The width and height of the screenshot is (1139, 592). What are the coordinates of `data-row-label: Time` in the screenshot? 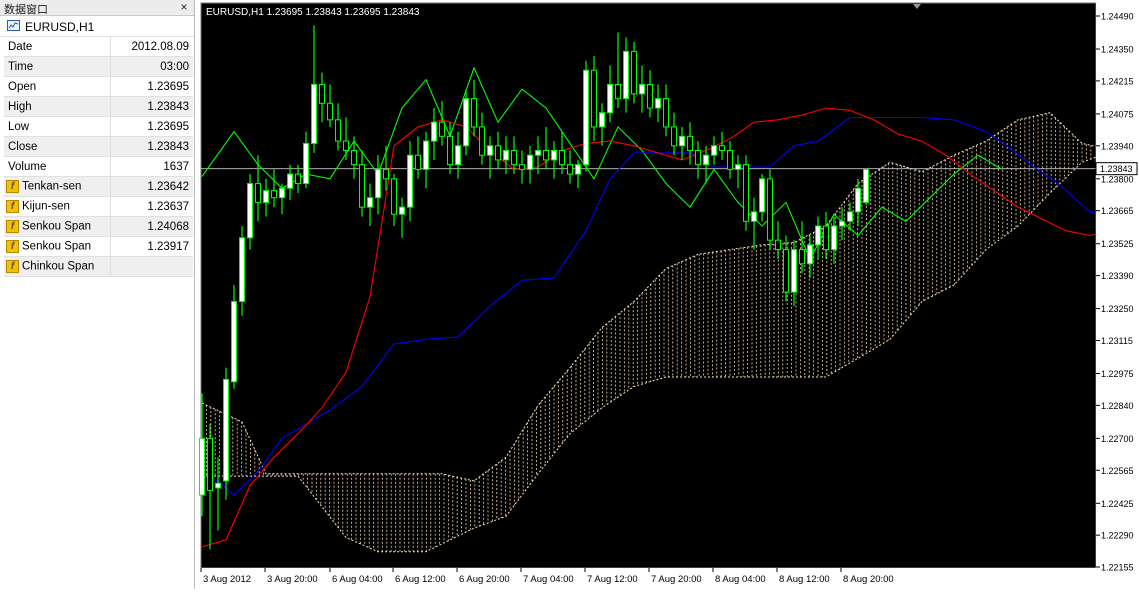 It's located at (57, 66).